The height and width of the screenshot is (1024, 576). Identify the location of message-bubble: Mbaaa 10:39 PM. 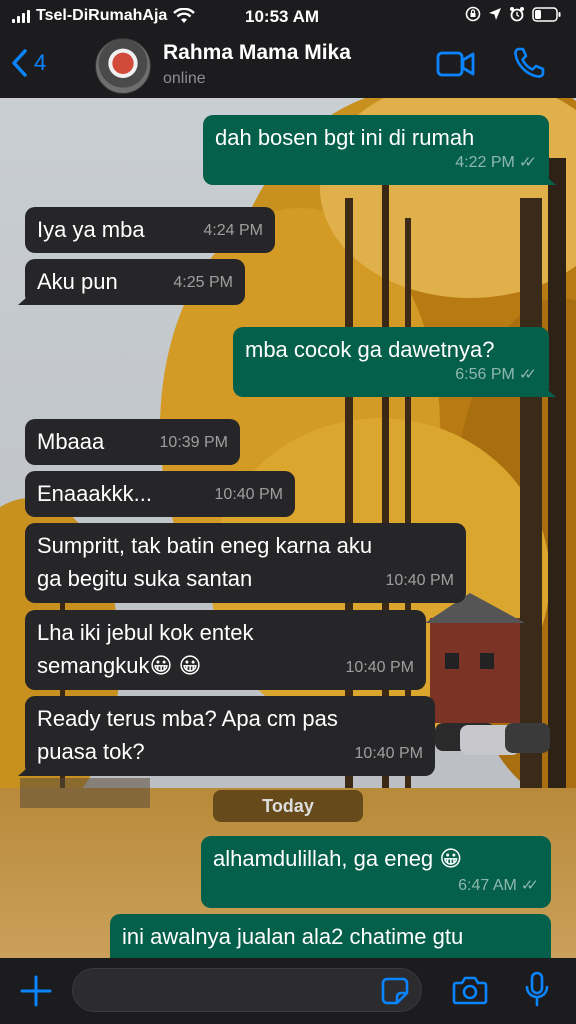
(132, 442).